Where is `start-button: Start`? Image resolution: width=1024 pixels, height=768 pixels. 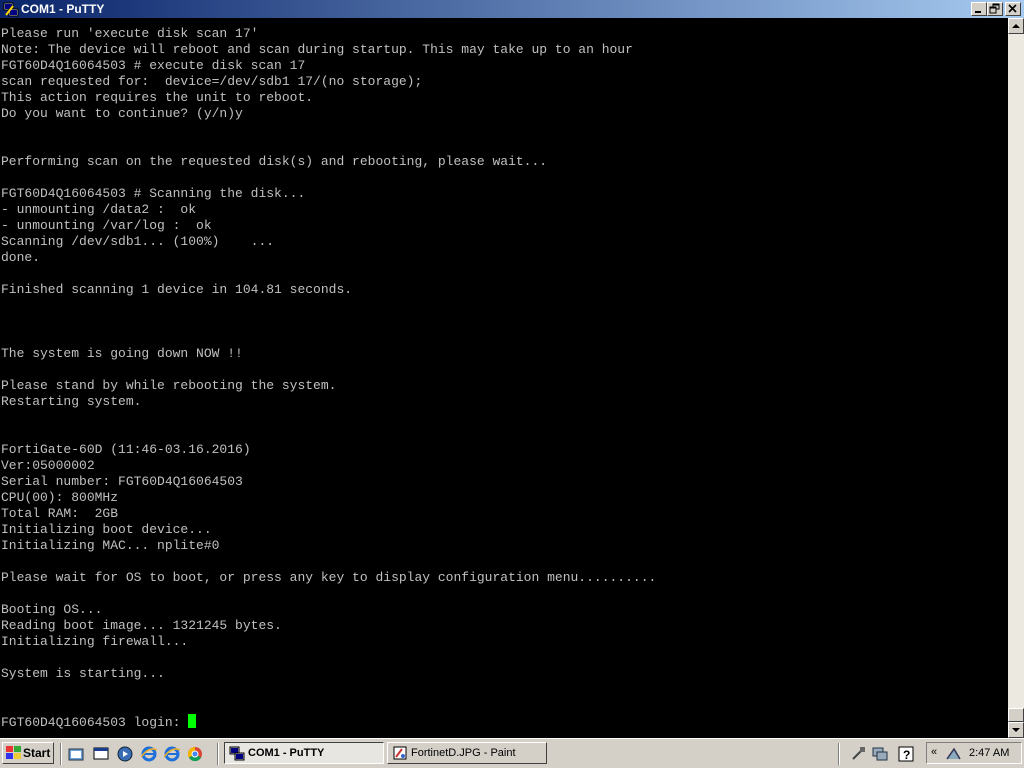 start-button: Start is located at coordinates (28, 753).